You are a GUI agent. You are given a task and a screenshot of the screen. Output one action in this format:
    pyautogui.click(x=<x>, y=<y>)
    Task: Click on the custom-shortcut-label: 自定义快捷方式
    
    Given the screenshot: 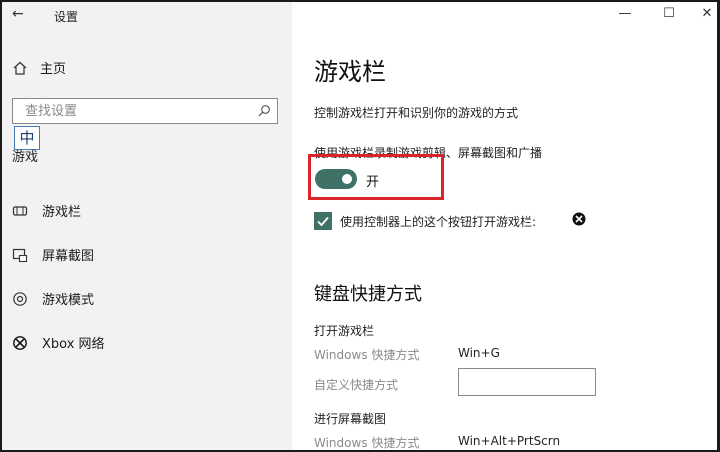 What is the action you would take?
    pyautogui.click(x=356, y=385)
    